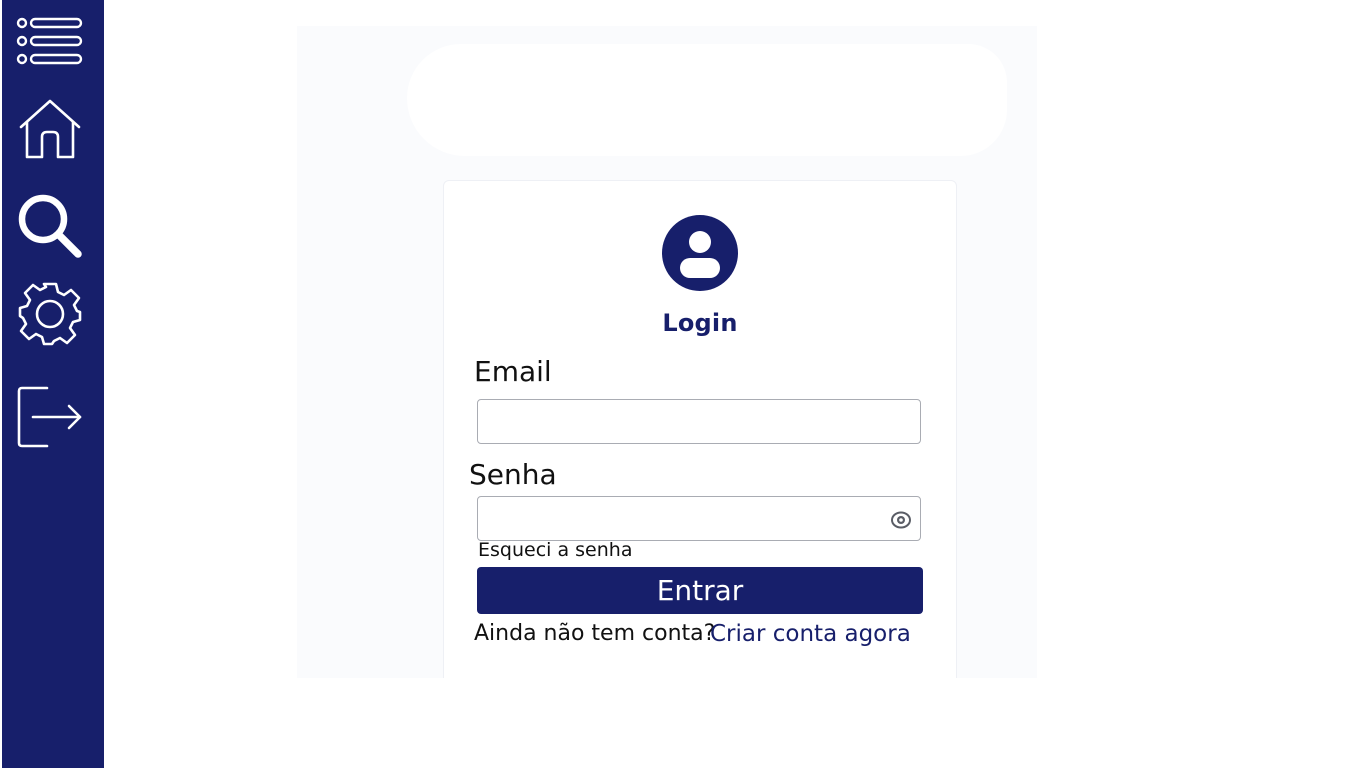 The width and height of the screenshot is (1366, 768). I want to click on gear-icon, so click(50, 314).